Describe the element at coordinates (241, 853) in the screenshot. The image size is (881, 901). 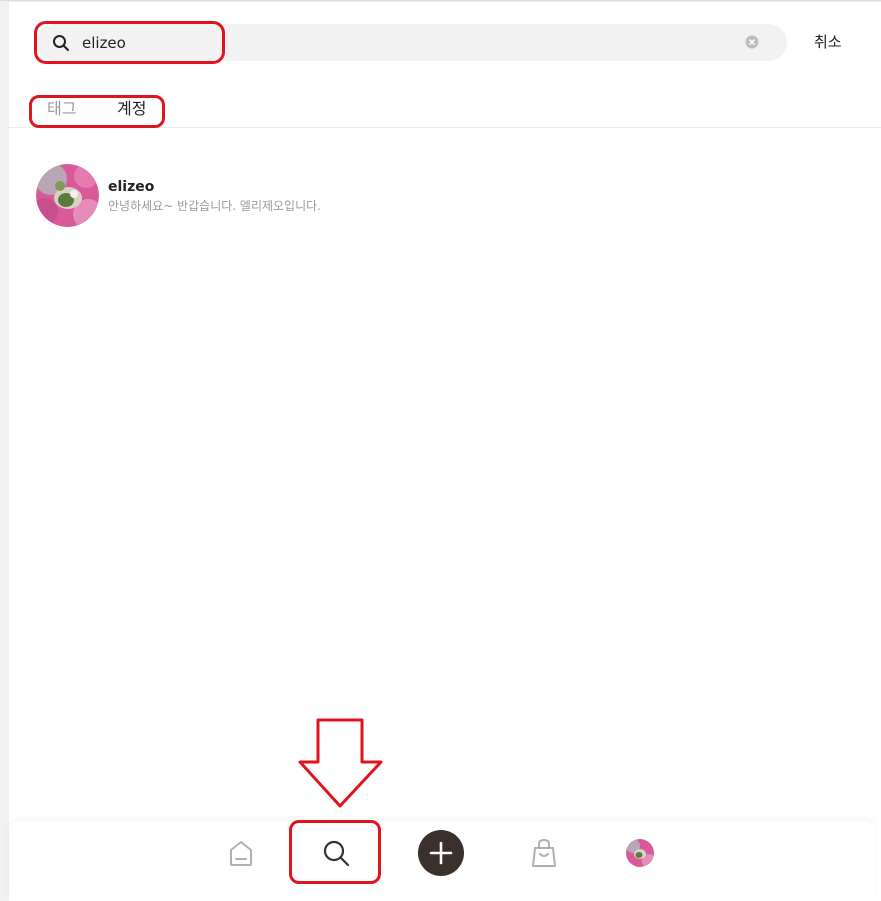
I see `home-icon` at that location.